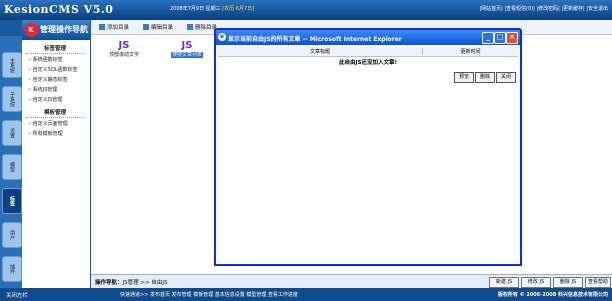 The image size is (612, 301). I want to click on tab-settings: 设置, so click(12, 133).